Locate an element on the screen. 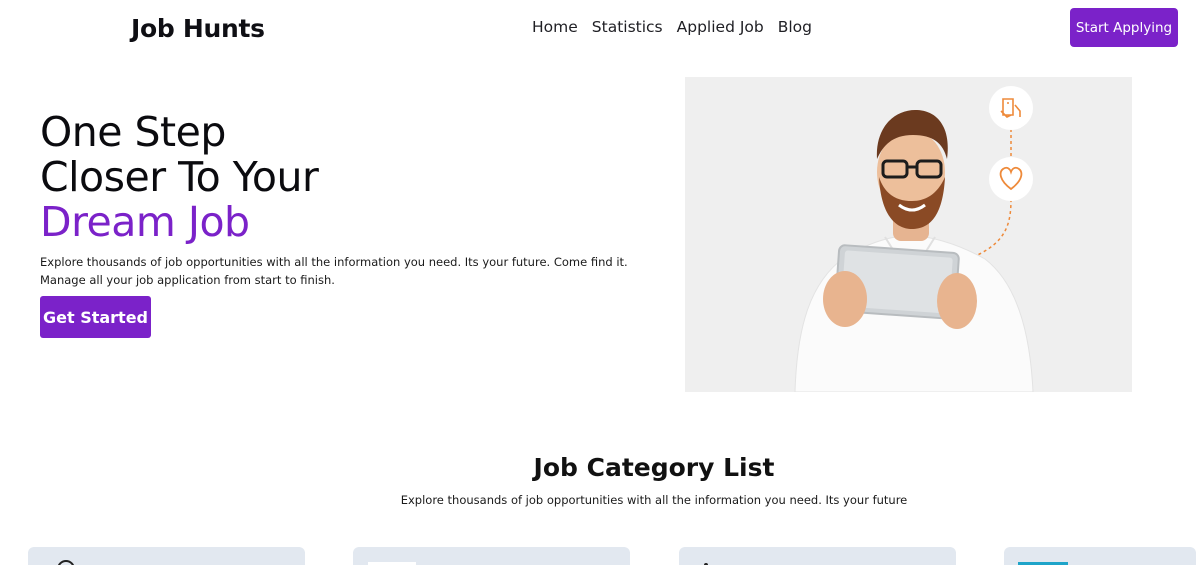 The width and height of the screenshot is (1196, 565). hero-title-line1: One Step is located at coordinates (133, 132).